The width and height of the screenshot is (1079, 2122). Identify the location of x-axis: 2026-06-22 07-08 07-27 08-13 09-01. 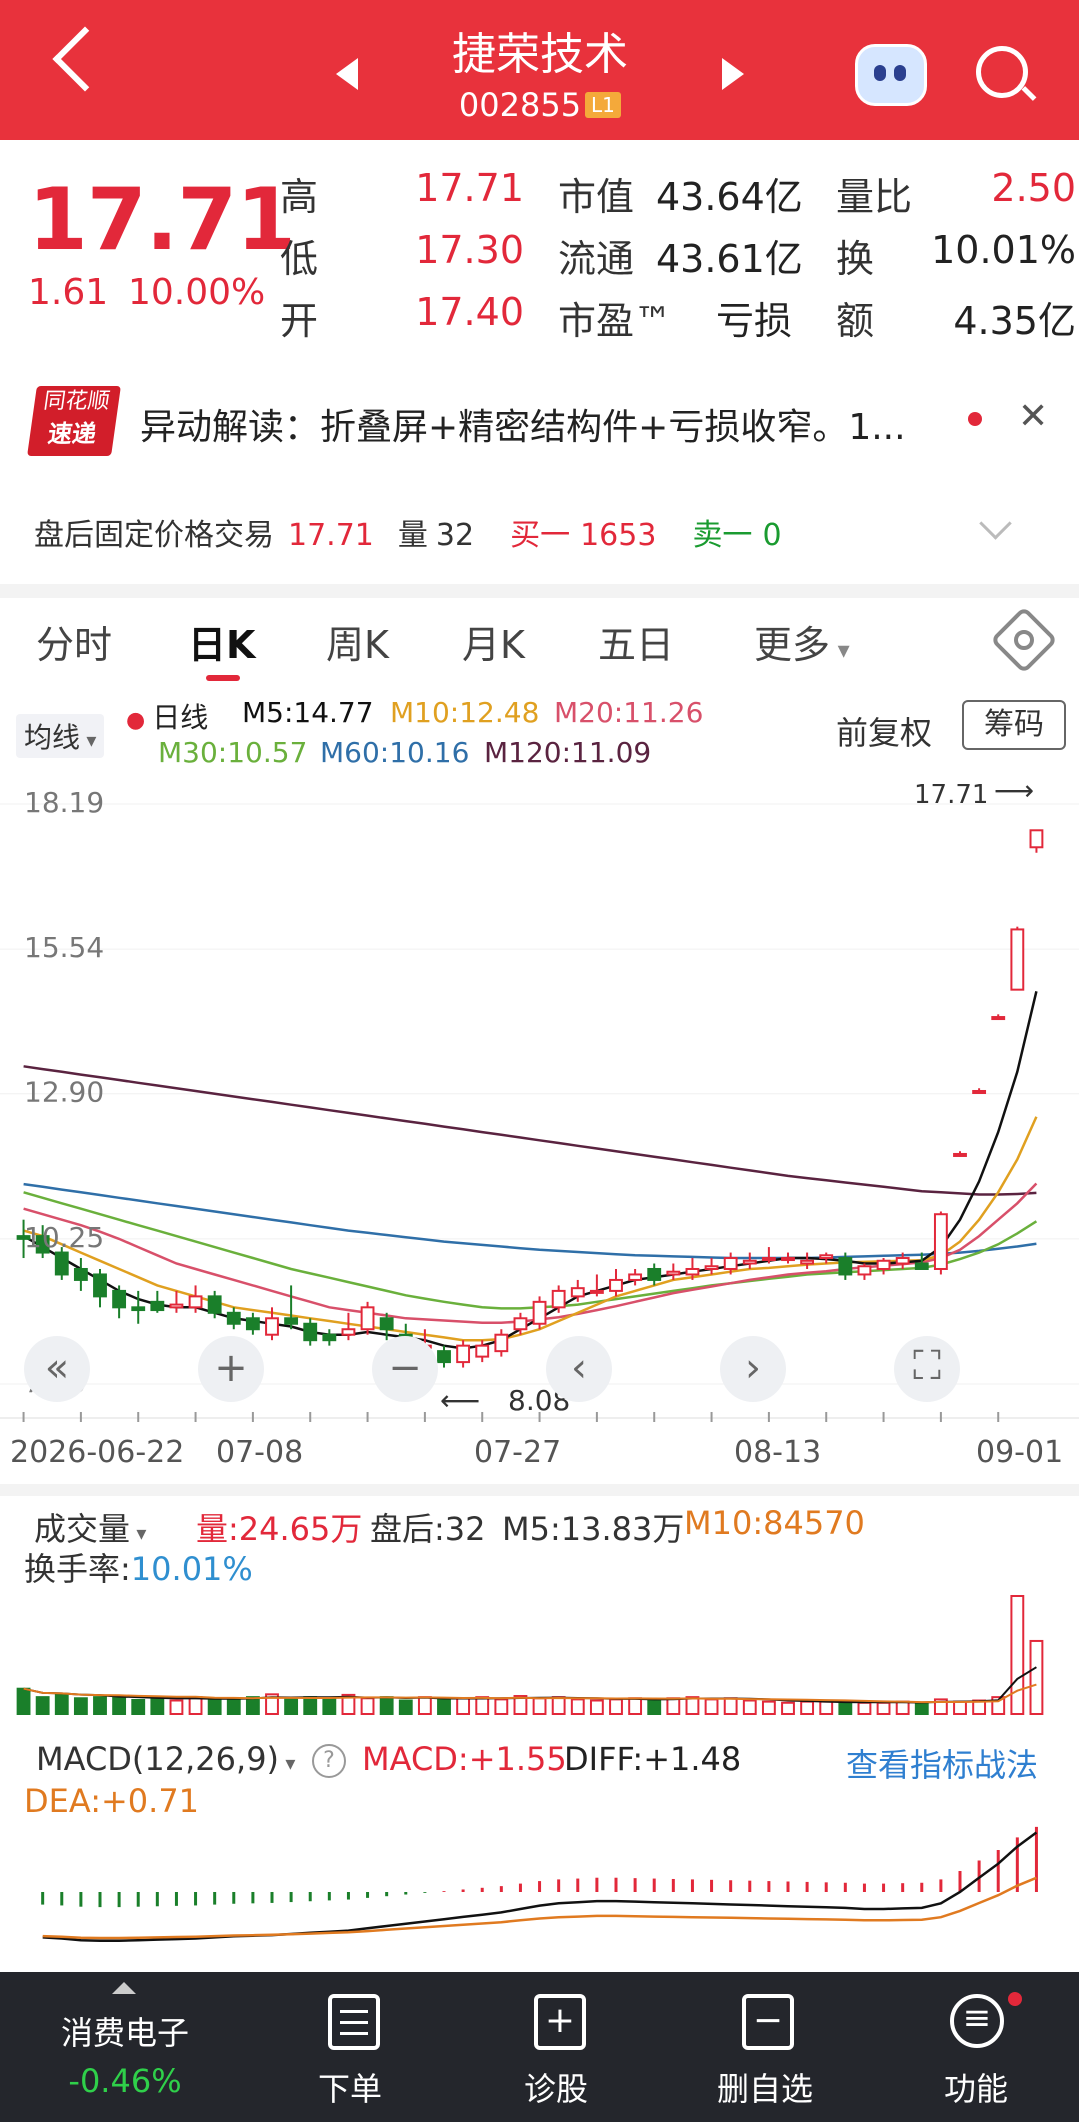
(539, 1441).